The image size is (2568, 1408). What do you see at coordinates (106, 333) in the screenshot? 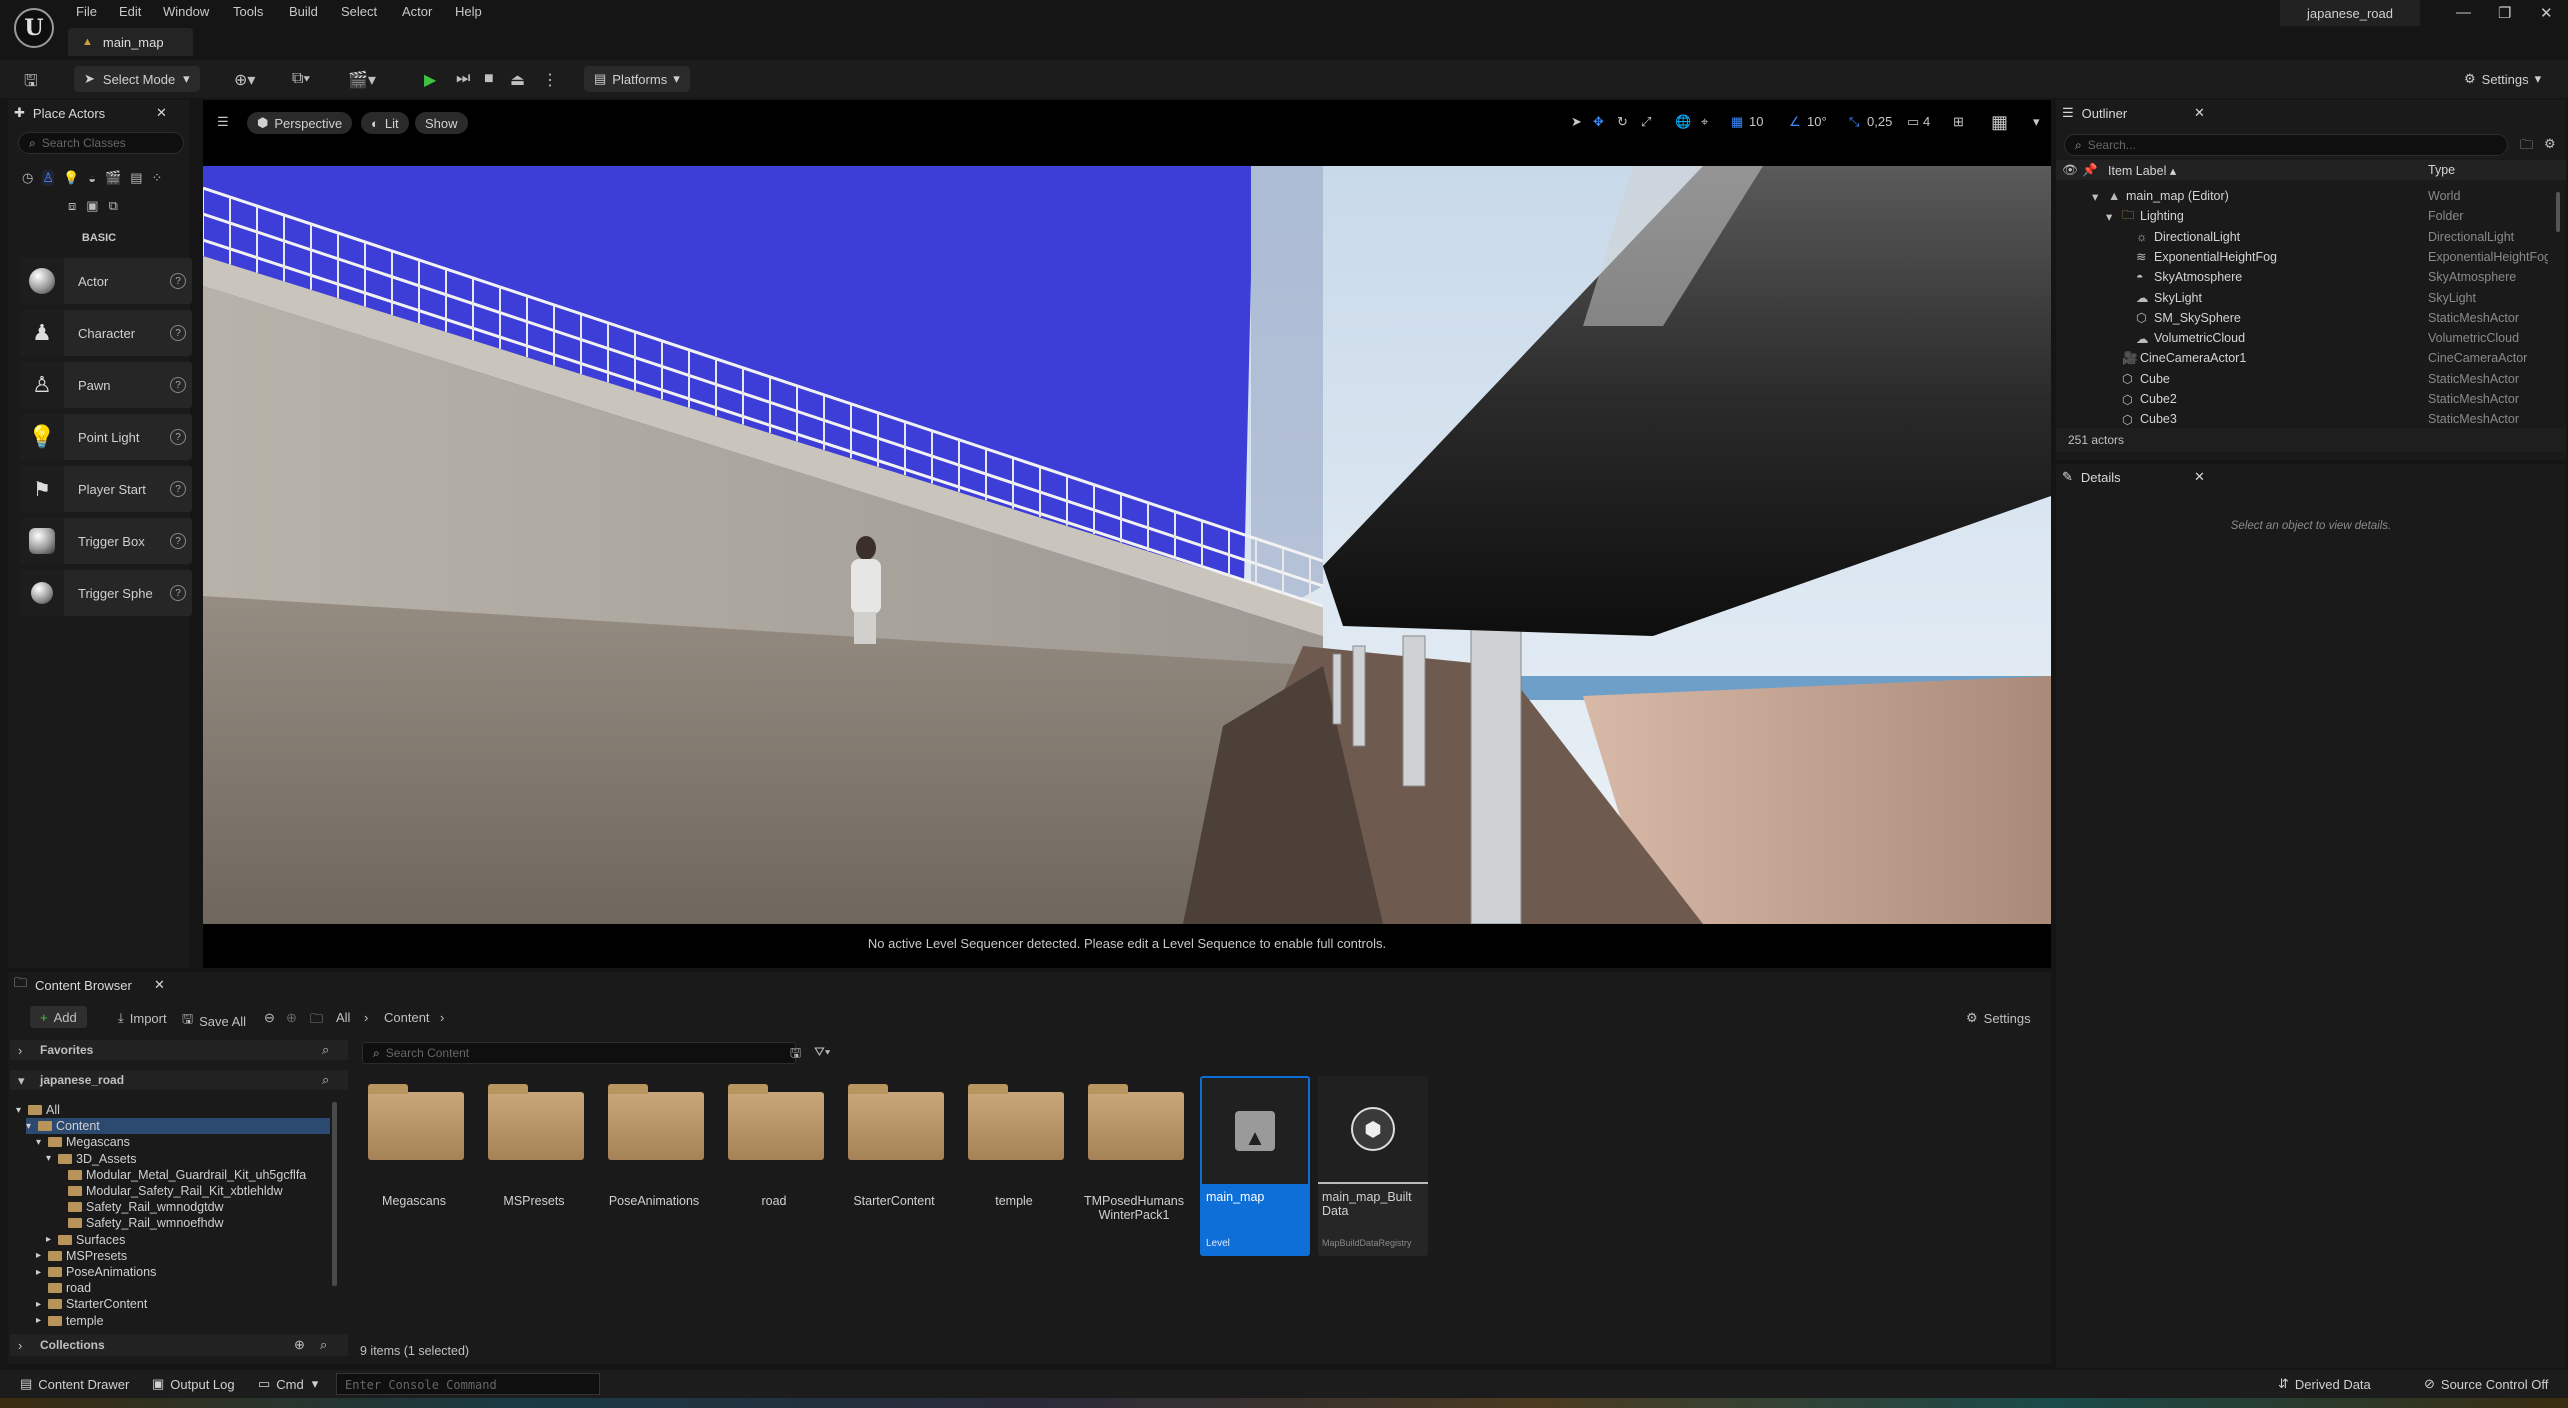
I see `place-item-character: ♟ Character?` at bounding box center [106, 333].